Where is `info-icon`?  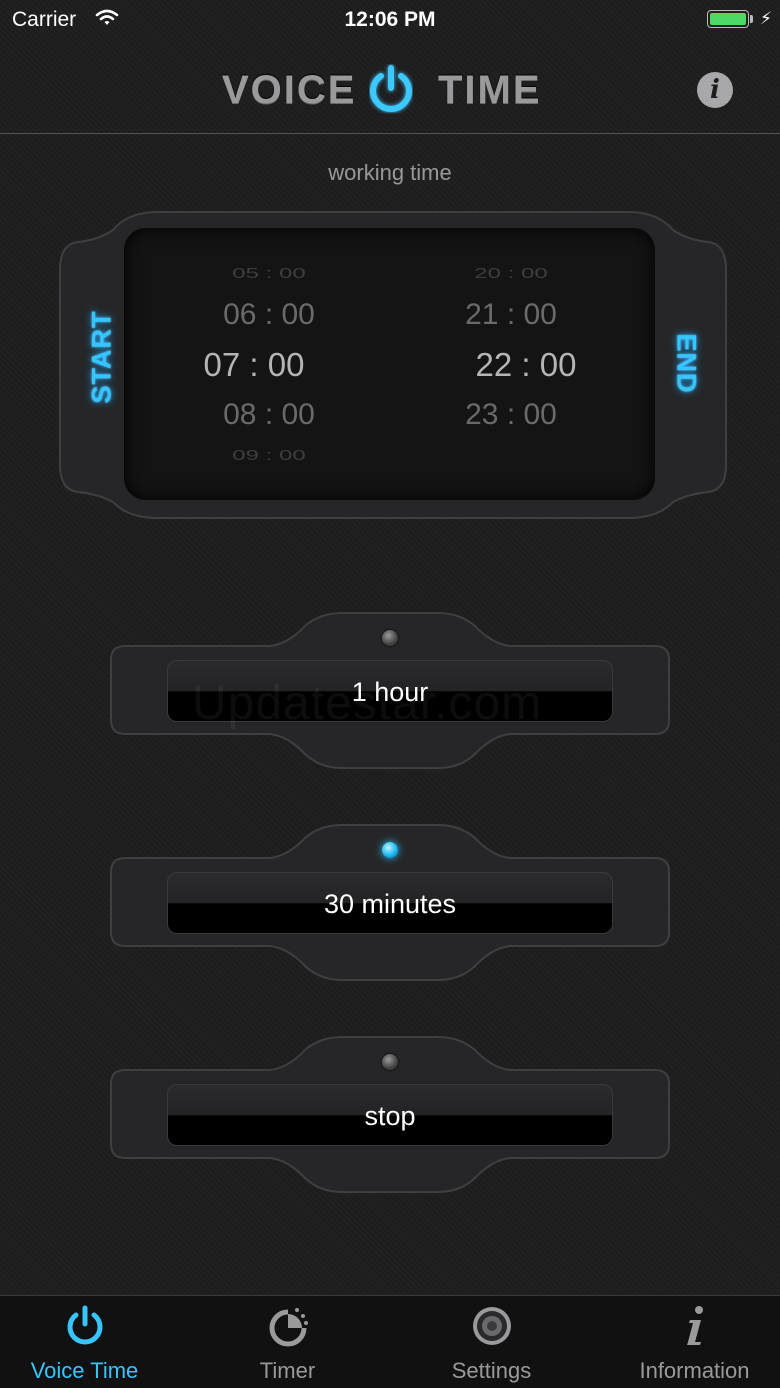
info-icon is located at coordinates (695, 1326).